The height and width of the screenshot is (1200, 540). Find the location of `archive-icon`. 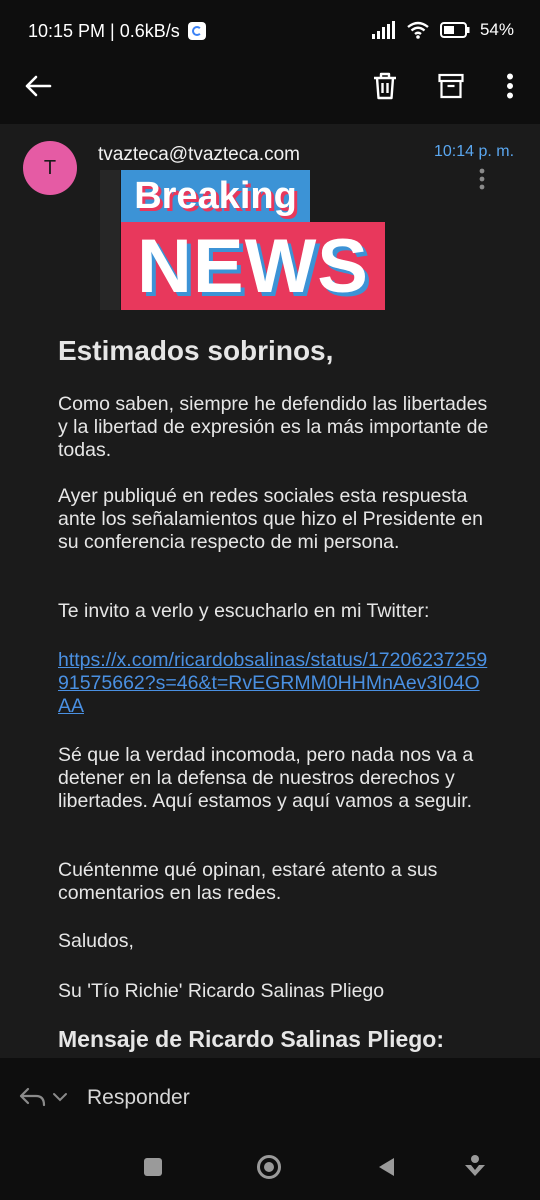

archive-icon is located at coordinates (451, 86).